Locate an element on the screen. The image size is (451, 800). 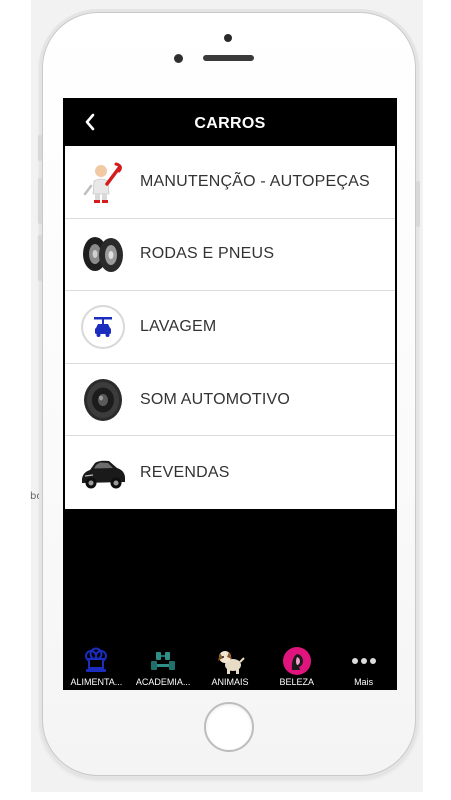
list-item-label: MANUTENÇÃO - AUTOPEÇAS is located at coordinates (255, 181).